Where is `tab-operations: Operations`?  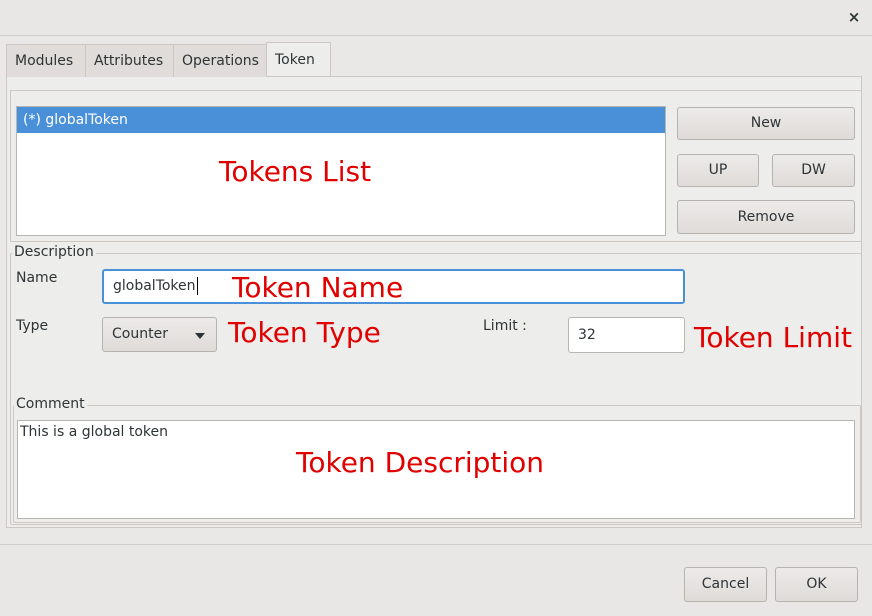
tab-operations: Operations is located at coordinates (220, 60).